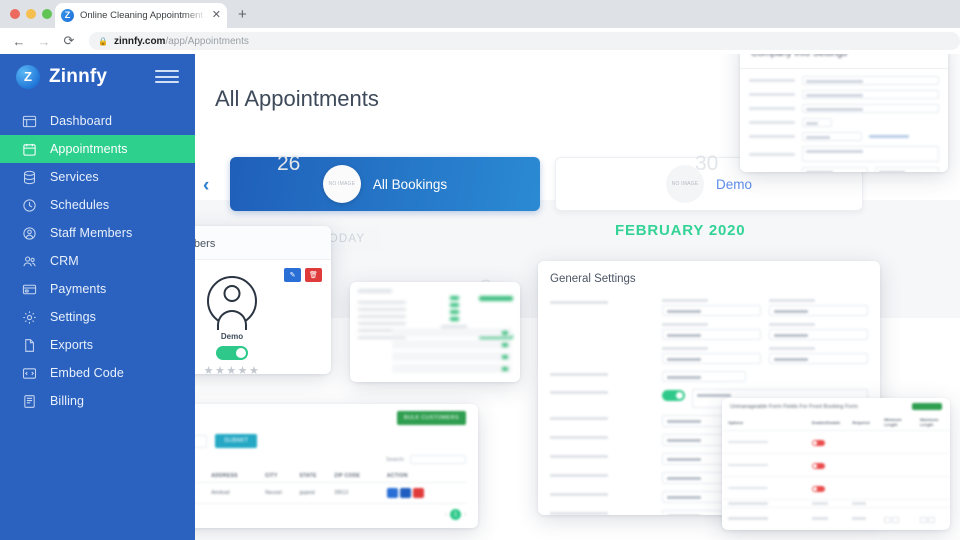  What do you see at coordinates (480, 14) in the screenshot?
I see `browser-tabstrip: Z Online Cleaning Appointment B ✕ +` at bounding box center [480, 14].